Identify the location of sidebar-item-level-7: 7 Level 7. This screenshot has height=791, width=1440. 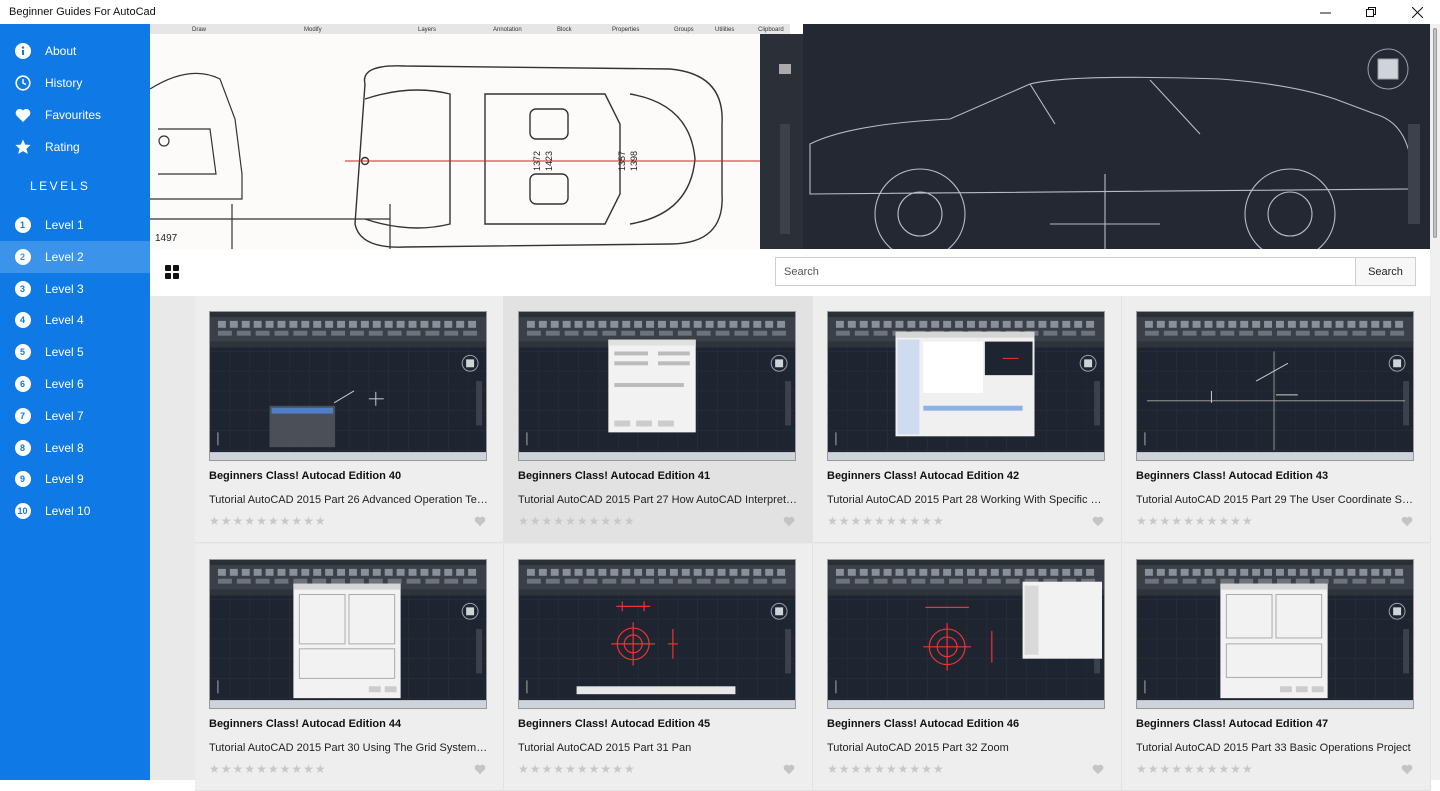
(75, 416).